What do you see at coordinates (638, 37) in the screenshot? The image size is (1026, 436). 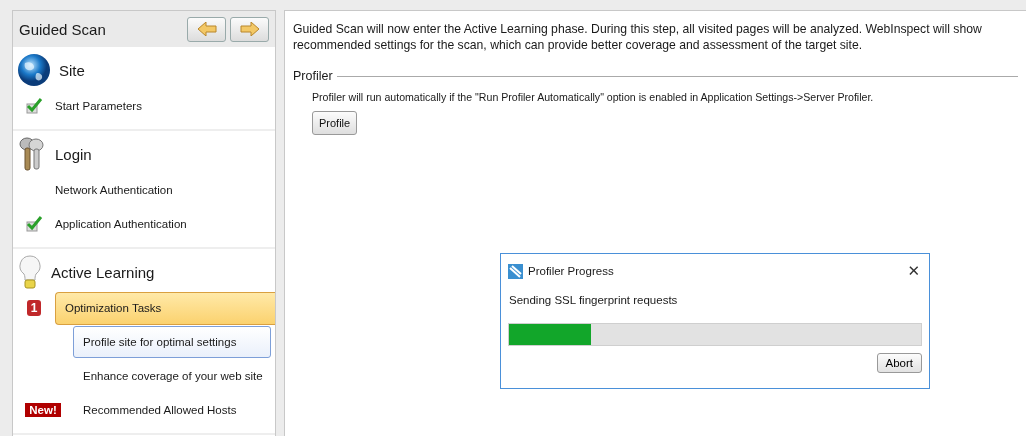 I see `intro-text: Guided Scan will now enter the Active Learning phase. During this step, all visited pages will be analyzed. WebInspect will show recommended settings for the scan, which can provide better coverage and assessment of the target site.` at bounding box center [638, 37].